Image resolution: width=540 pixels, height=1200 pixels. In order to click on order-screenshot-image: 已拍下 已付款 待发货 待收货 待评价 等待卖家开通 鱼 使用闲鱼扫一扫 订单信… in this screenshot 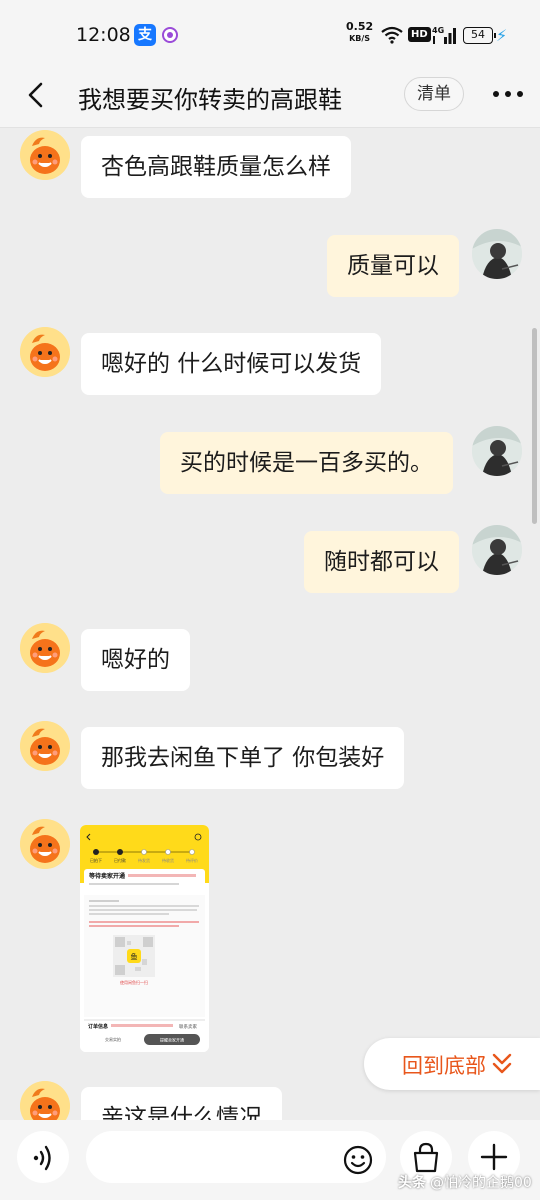, I will do `click(144, 938)`.